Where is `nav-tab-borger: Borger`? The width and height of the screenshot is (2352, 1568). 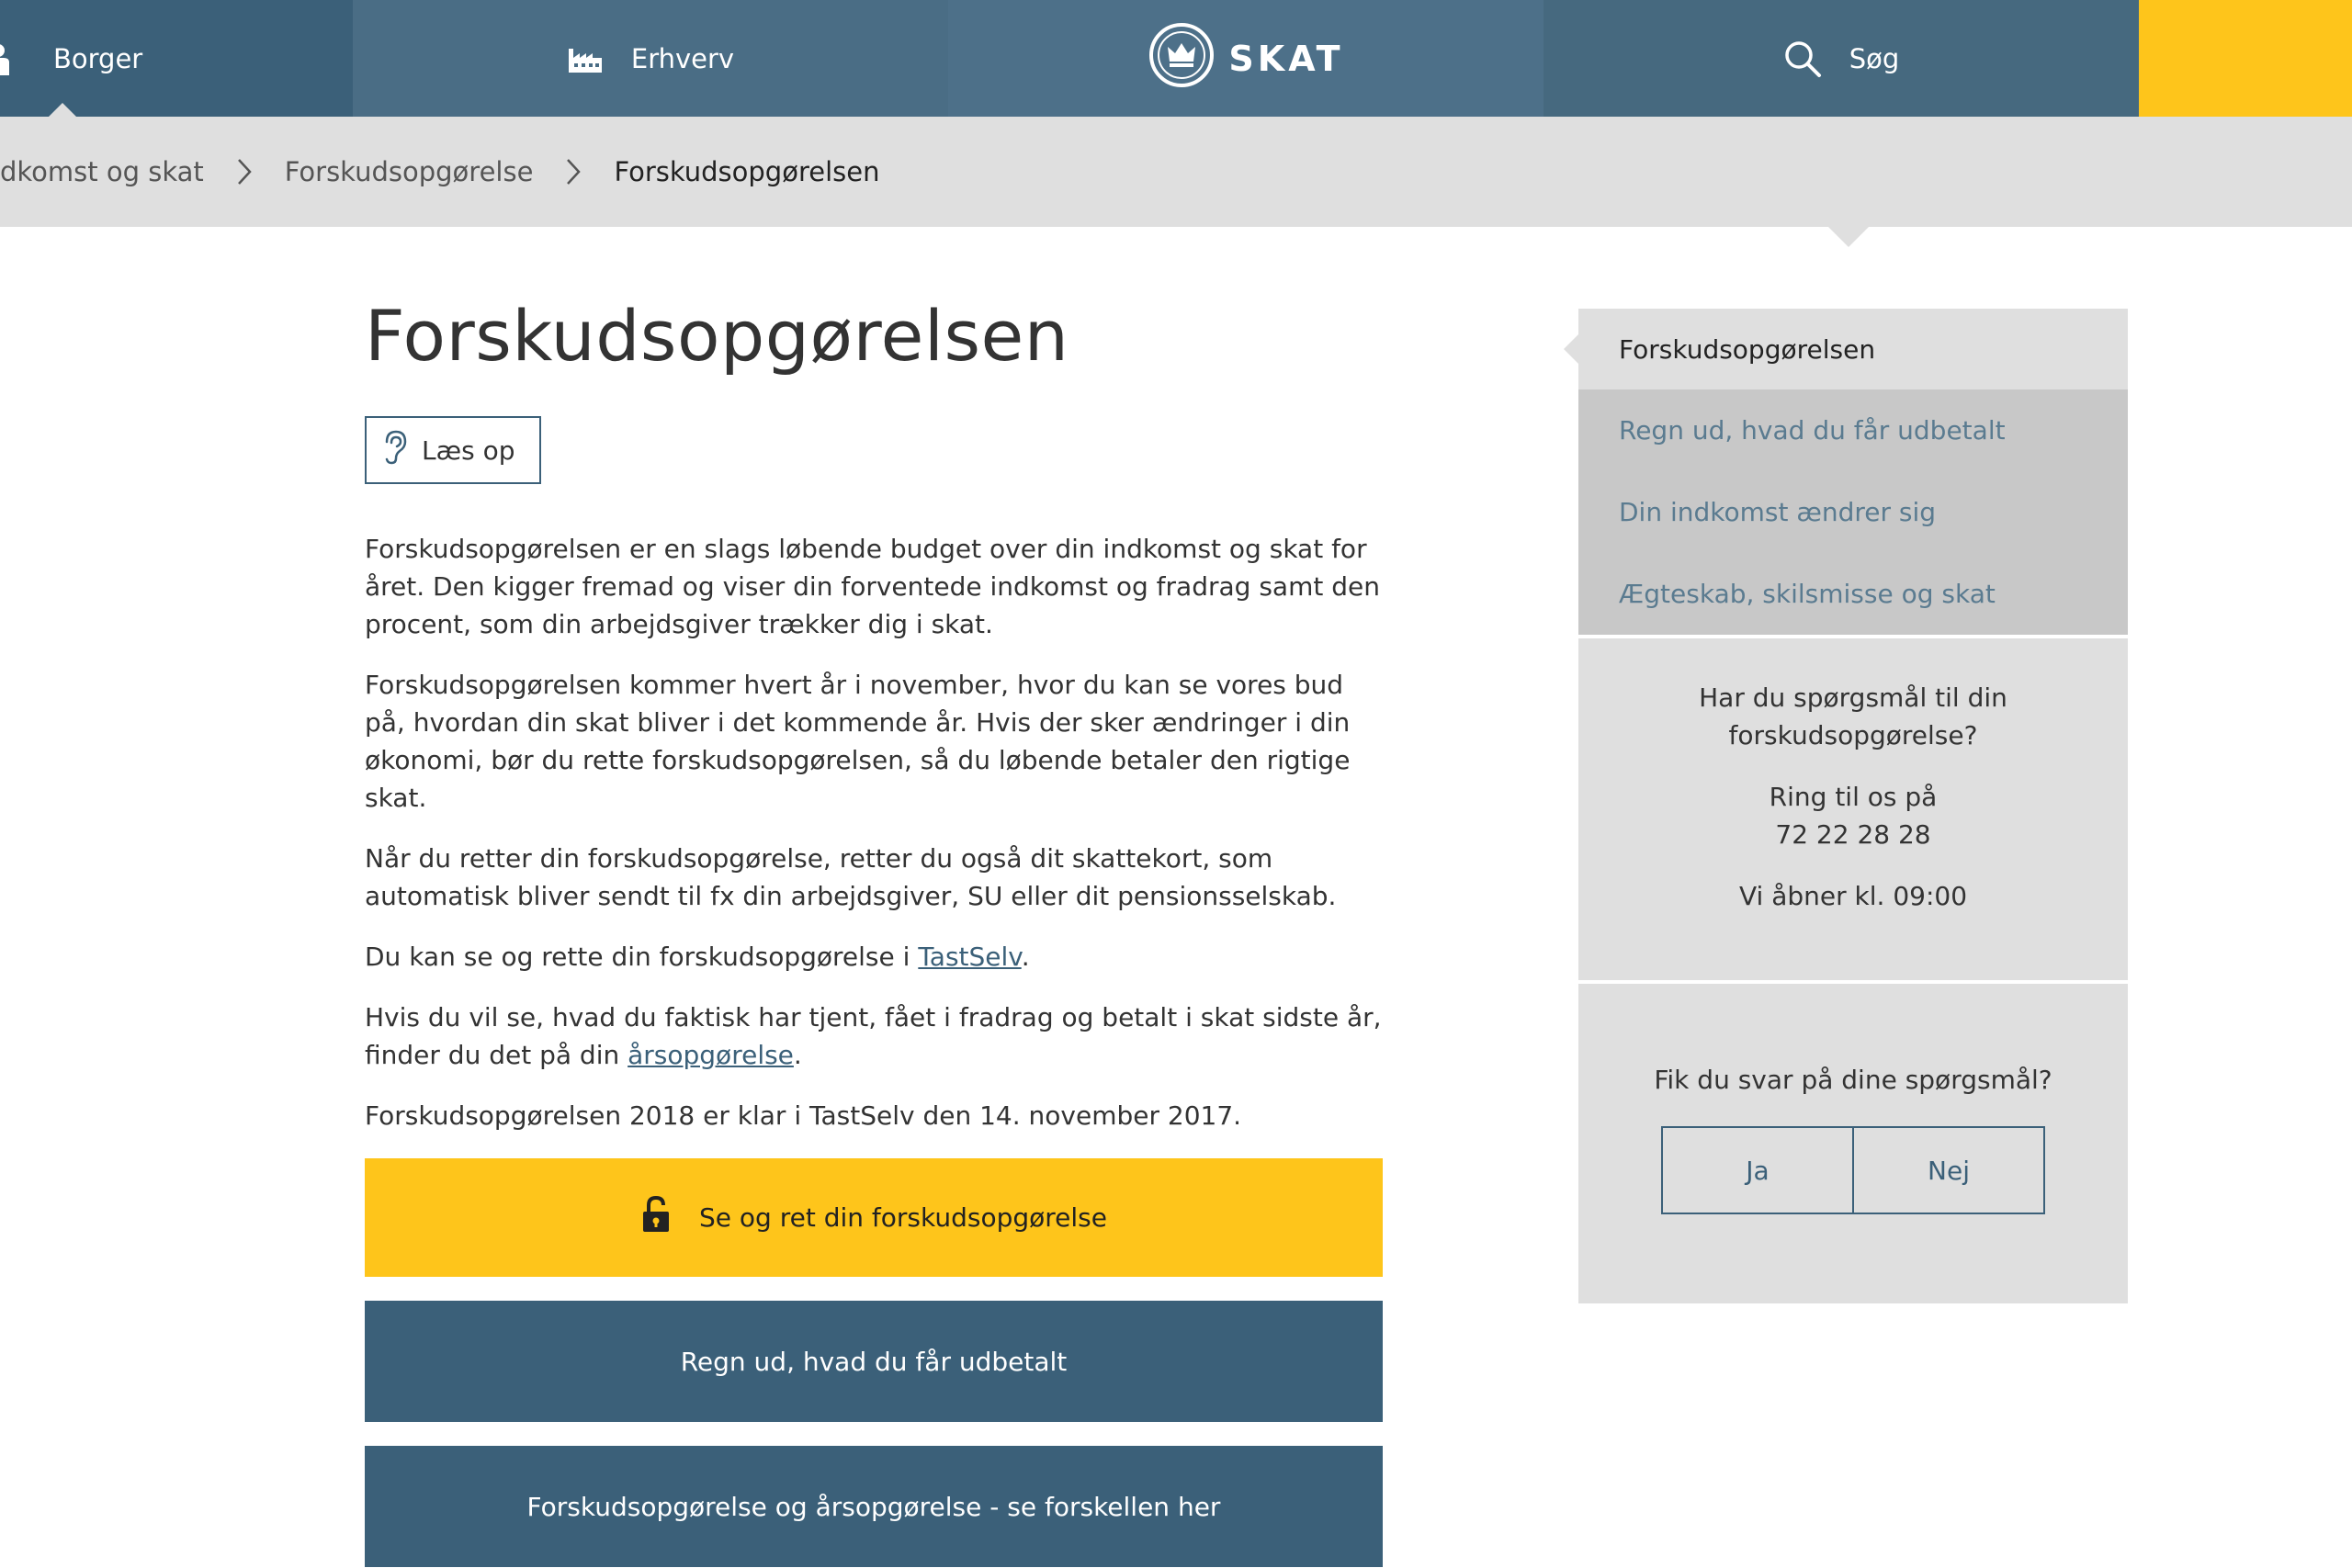 nav-tab-borger: Borger is located at coordinates (176, 59).